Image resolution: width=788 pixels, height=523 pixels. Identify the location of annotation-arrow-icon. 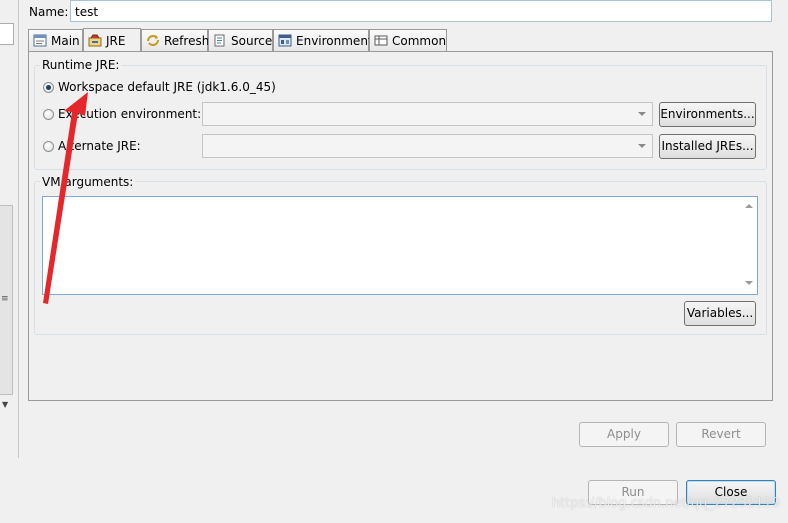
(65, 198).